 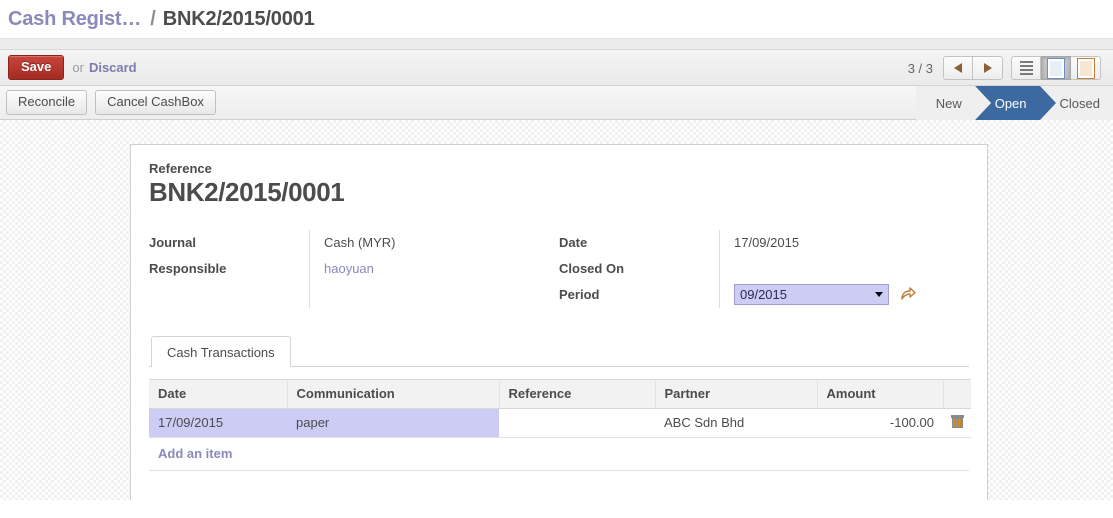 I want to click on chevron-down-icon, so click(x=879, y=295).